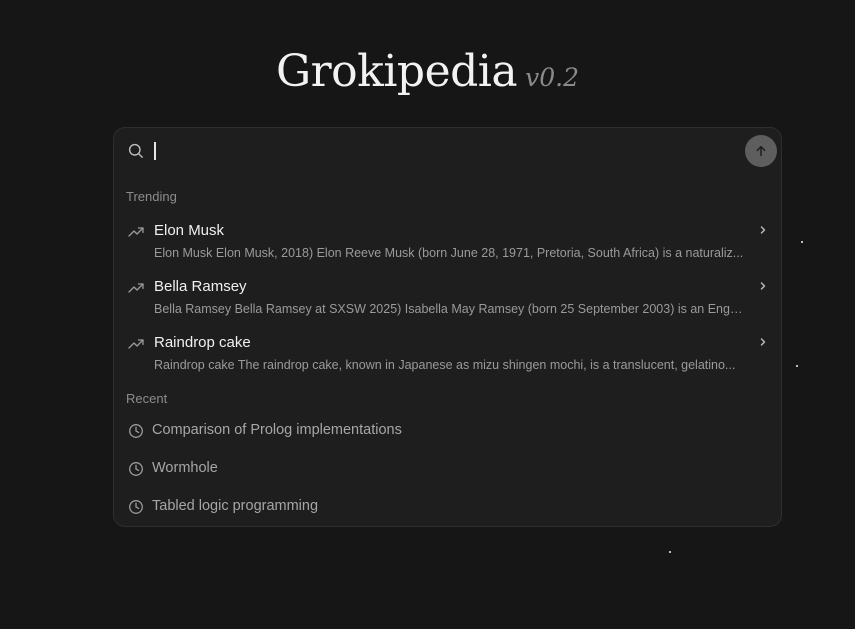  I want to click on text-caret, so click(155, 151).